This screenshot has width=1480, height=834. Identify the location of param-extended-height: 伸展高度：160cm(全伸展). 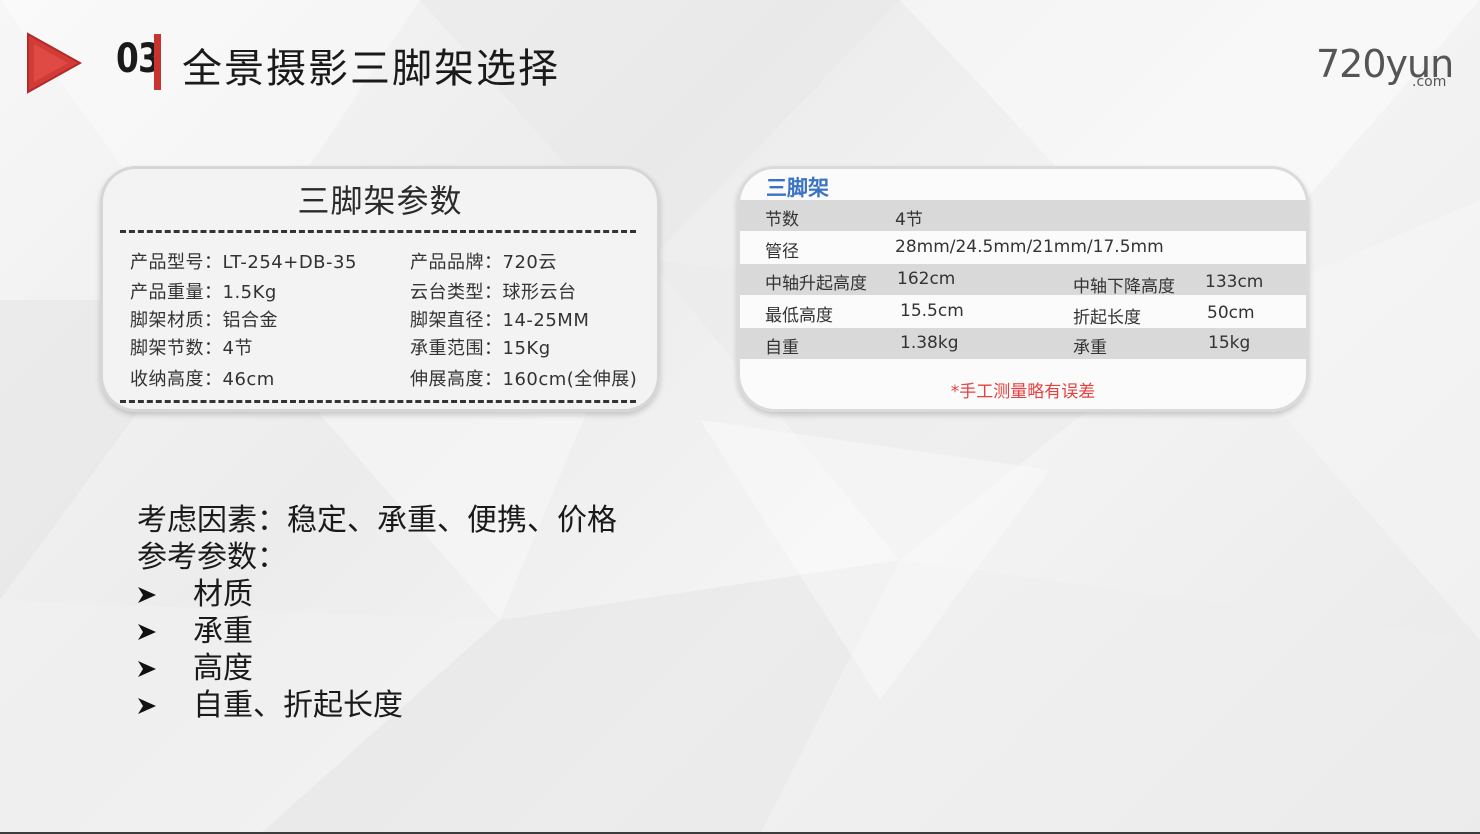
(524, 379).